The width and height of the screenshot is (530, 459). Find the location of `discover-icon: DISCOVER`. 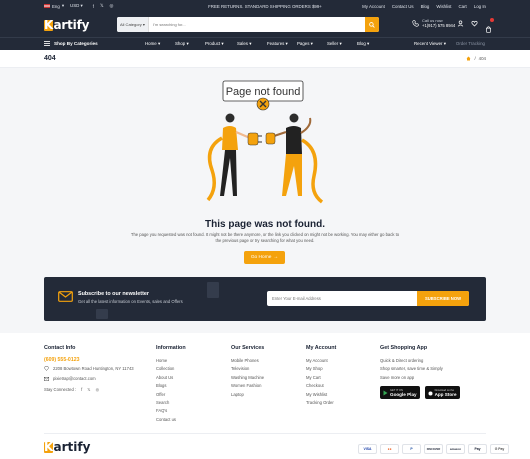

discover-icon: DISCOVER is located at coordinates (433, 449).